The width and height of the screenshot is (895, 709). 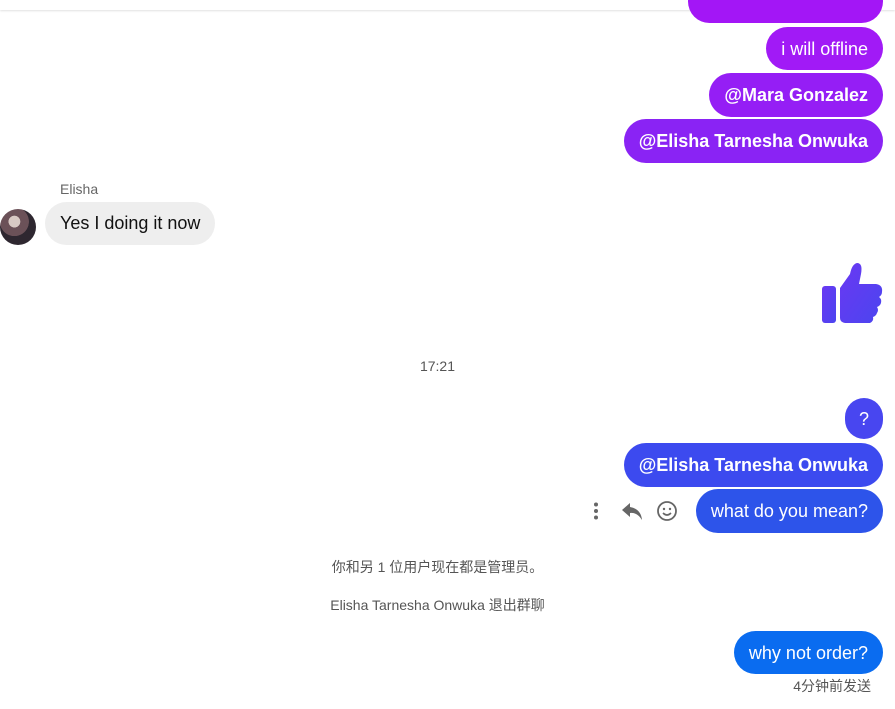 What do you see at coordinates (18, 227) in the screenshot?
I see `avatar` at bounding box center [18, 227].